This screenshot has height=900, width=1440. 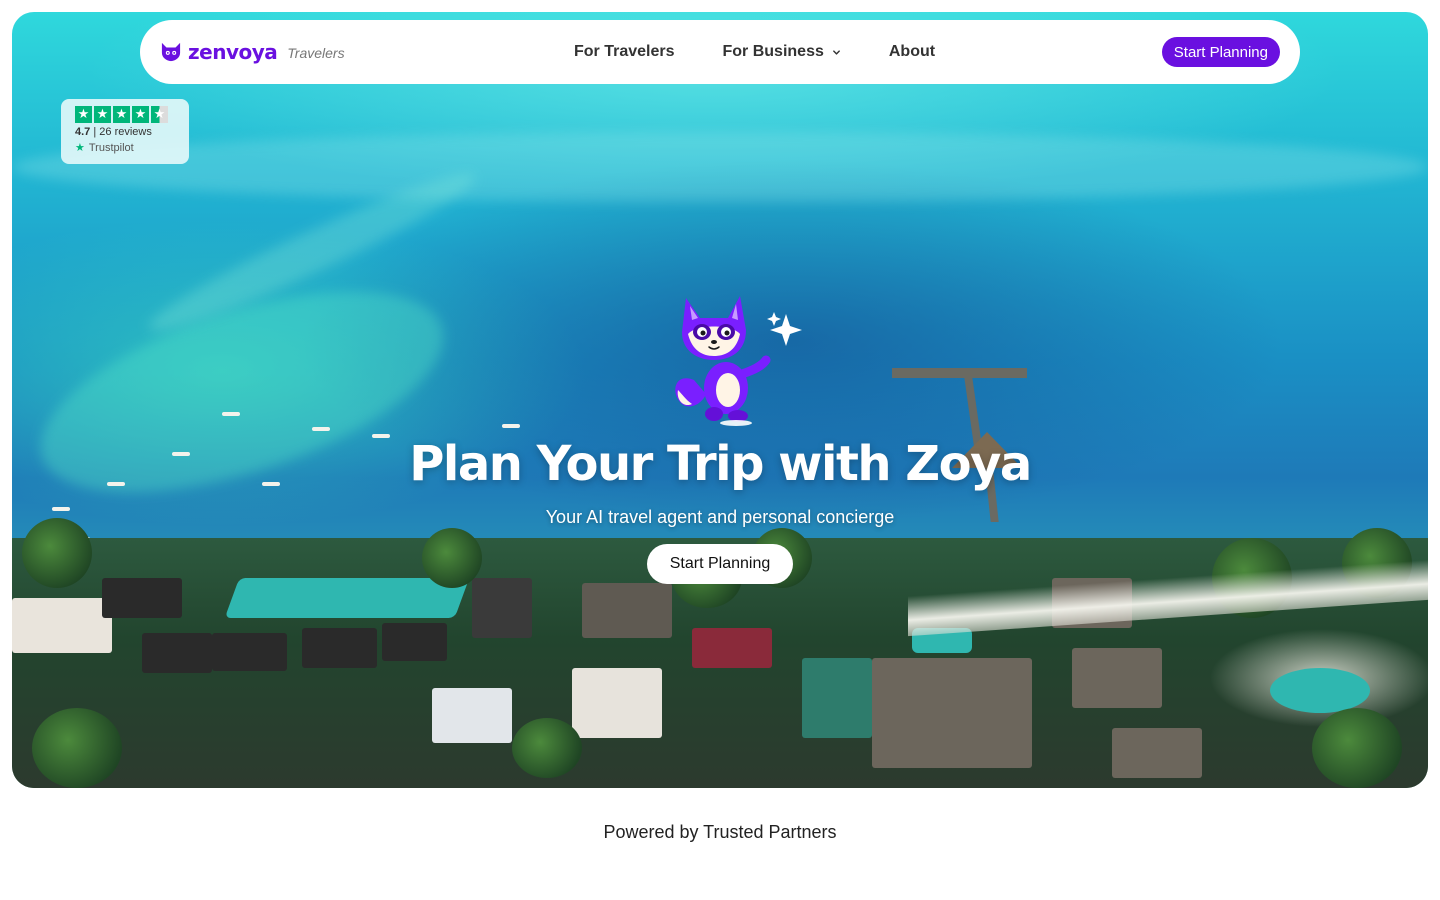 I want to click on brand-subtitle: Travelers, so click(x=316, y=53).